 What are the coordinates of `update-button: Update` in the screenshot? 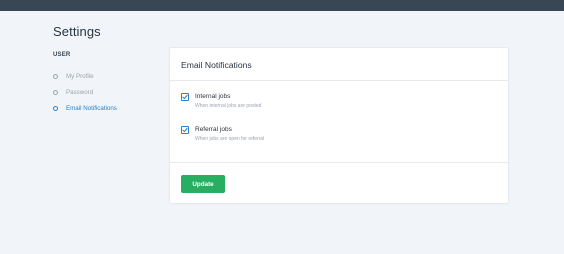 It's located at (203, 184).